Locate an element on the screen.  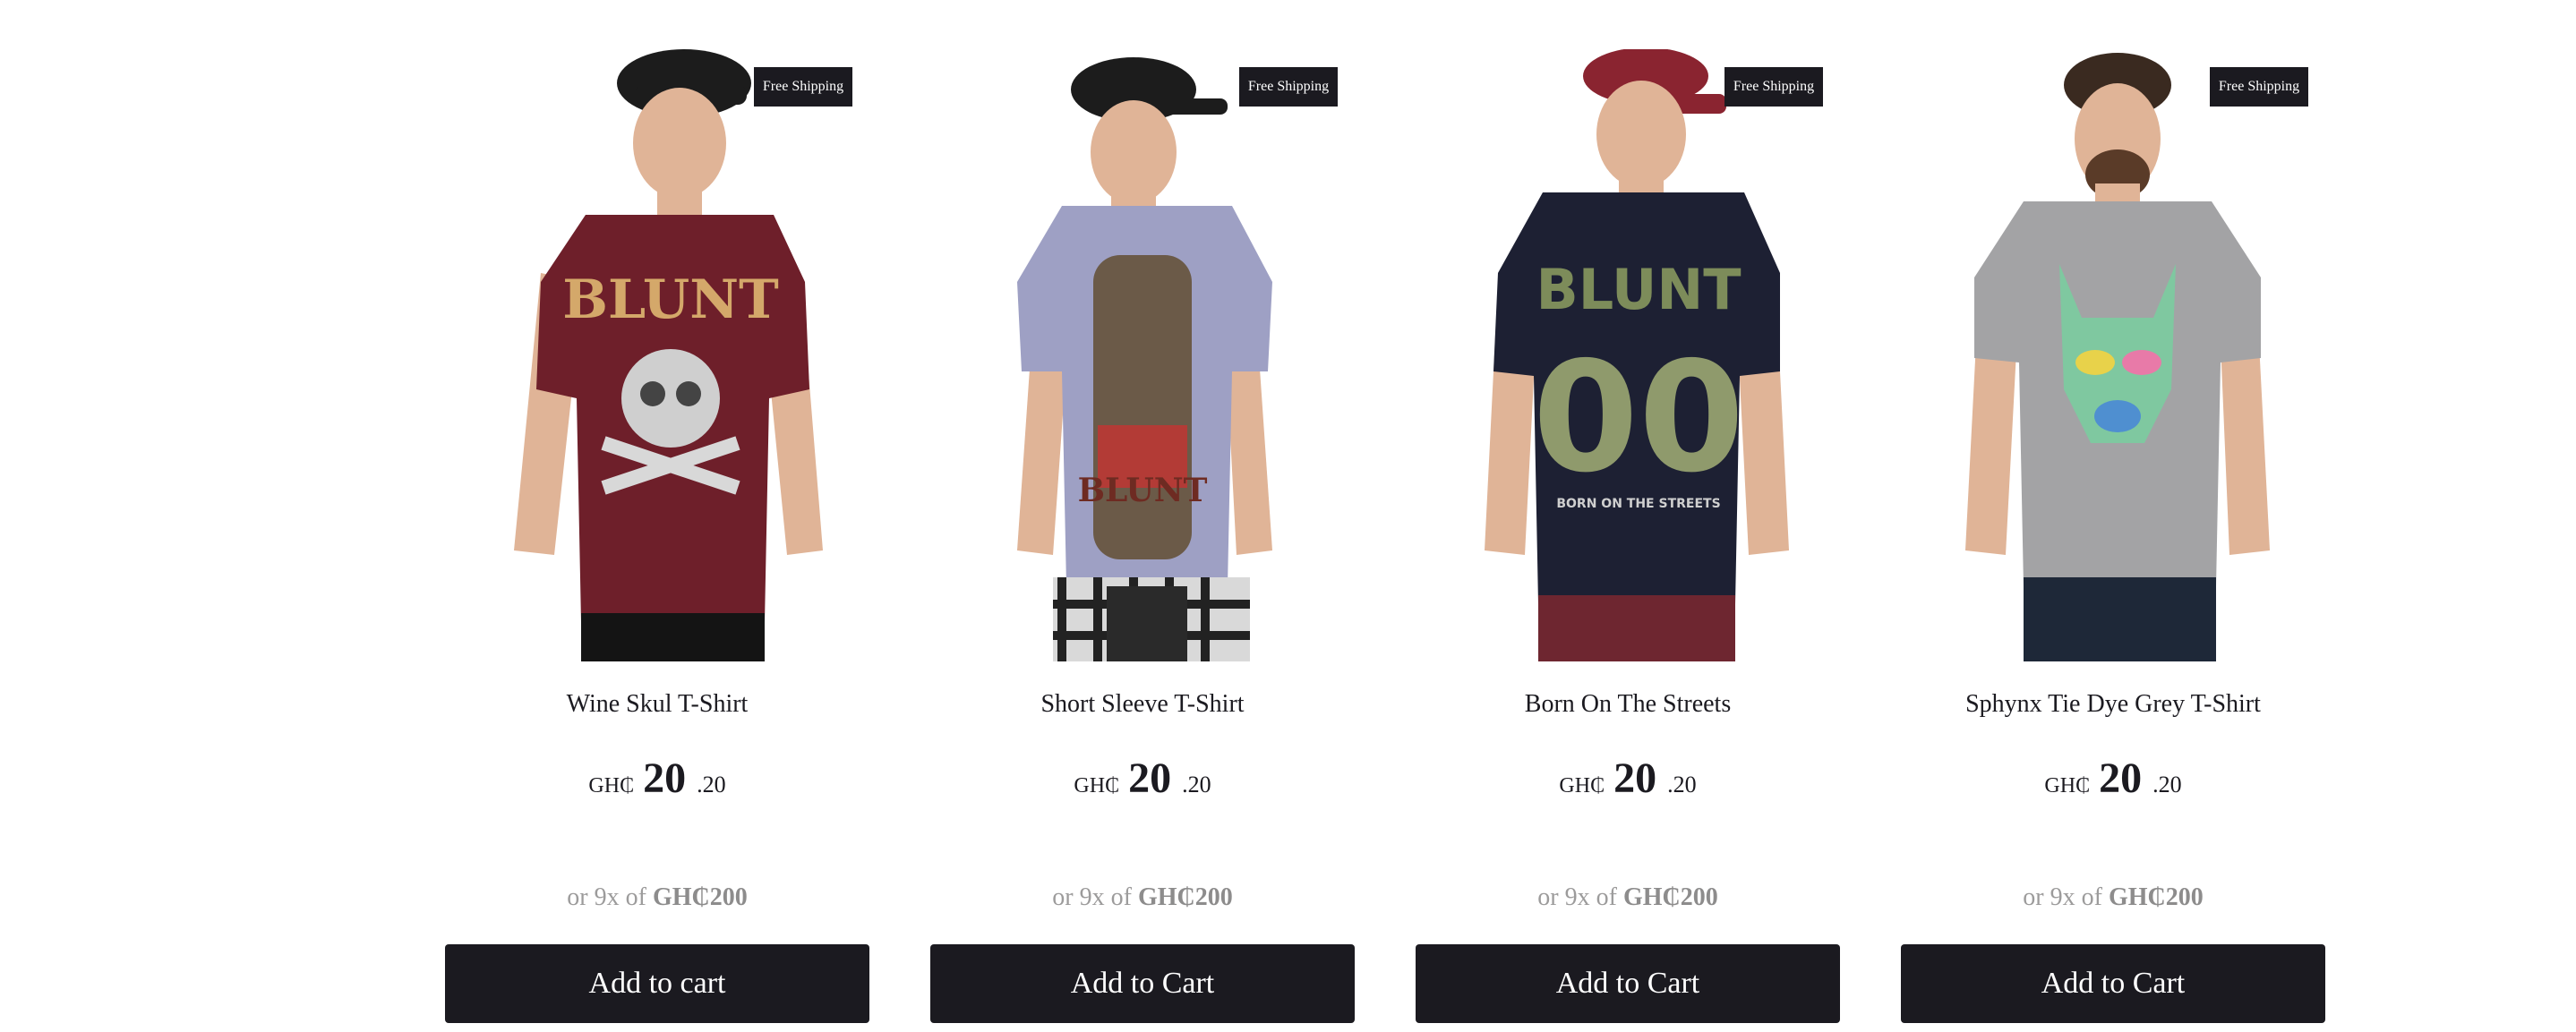
product-title: Wine Skul T-Shirt is located at coordinates (657, 704).